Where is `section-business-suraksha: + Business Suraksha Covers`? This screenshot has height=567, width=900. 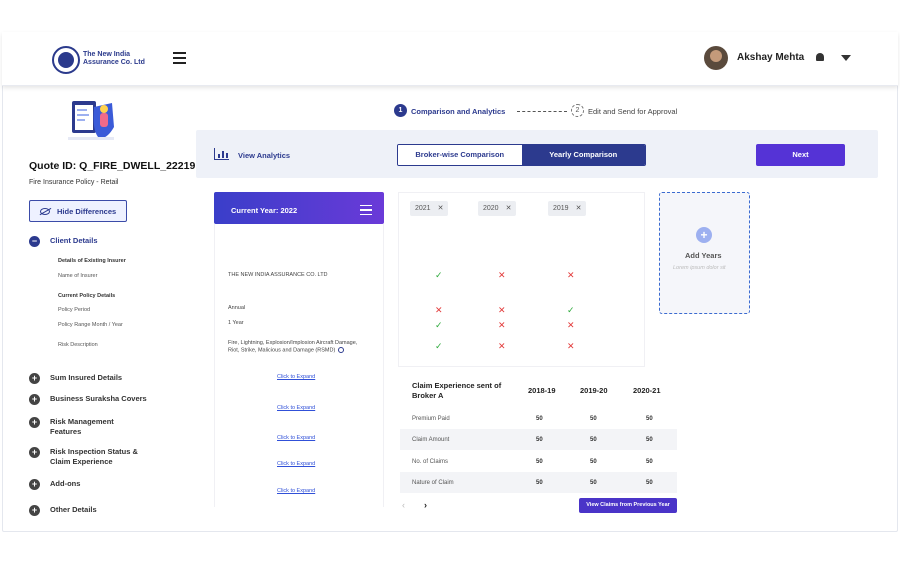 section-business-suraksha: + Business Suraksha Covers is located at coordinates (89, 399).